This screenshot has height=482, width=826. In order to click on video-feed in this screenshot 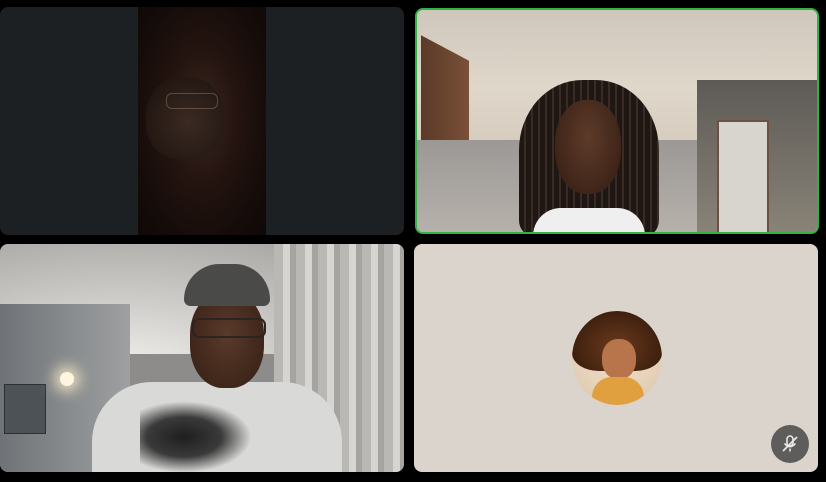, I will do `click(202, 121)`.